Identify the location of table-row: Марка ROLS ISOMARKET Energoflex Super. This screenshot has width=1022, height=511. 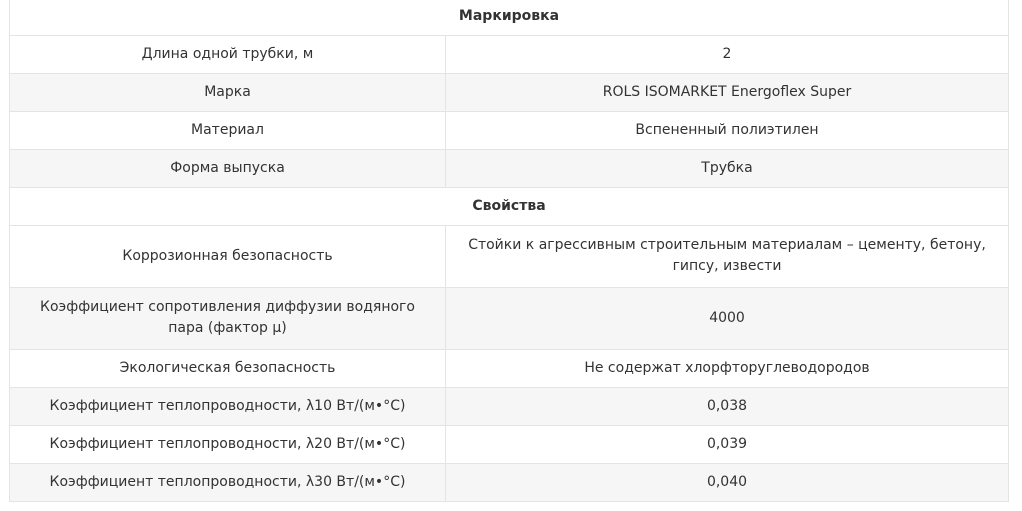
(509, 92).